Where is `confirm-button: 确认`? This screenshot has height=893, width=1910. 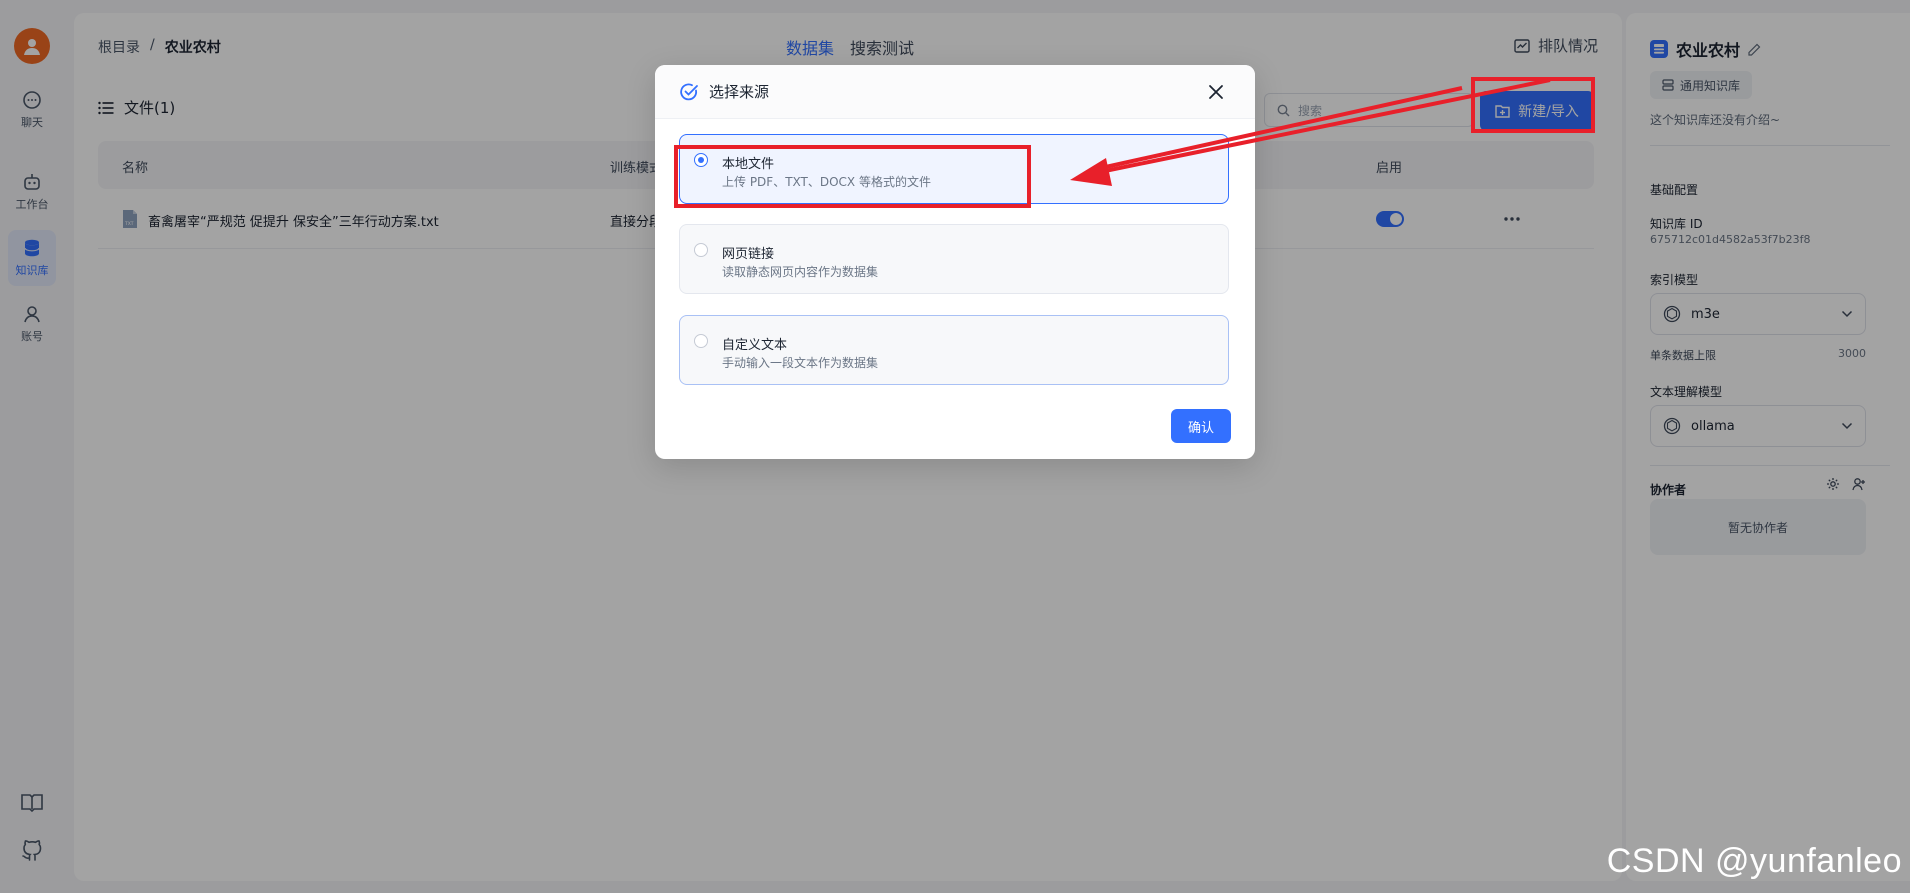
confirm-button: 确认 is located at coordinates (1201, 426).